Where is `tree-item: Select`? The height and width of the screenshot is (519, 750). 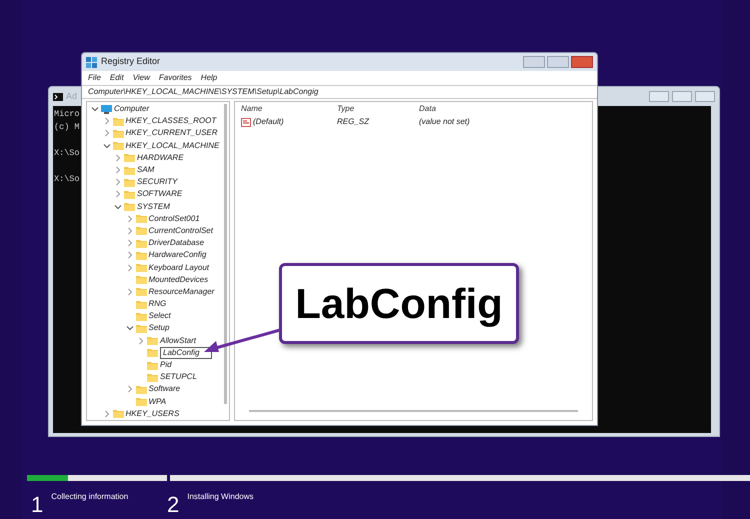
tree-item: Select is located at coordinates (159, 316).